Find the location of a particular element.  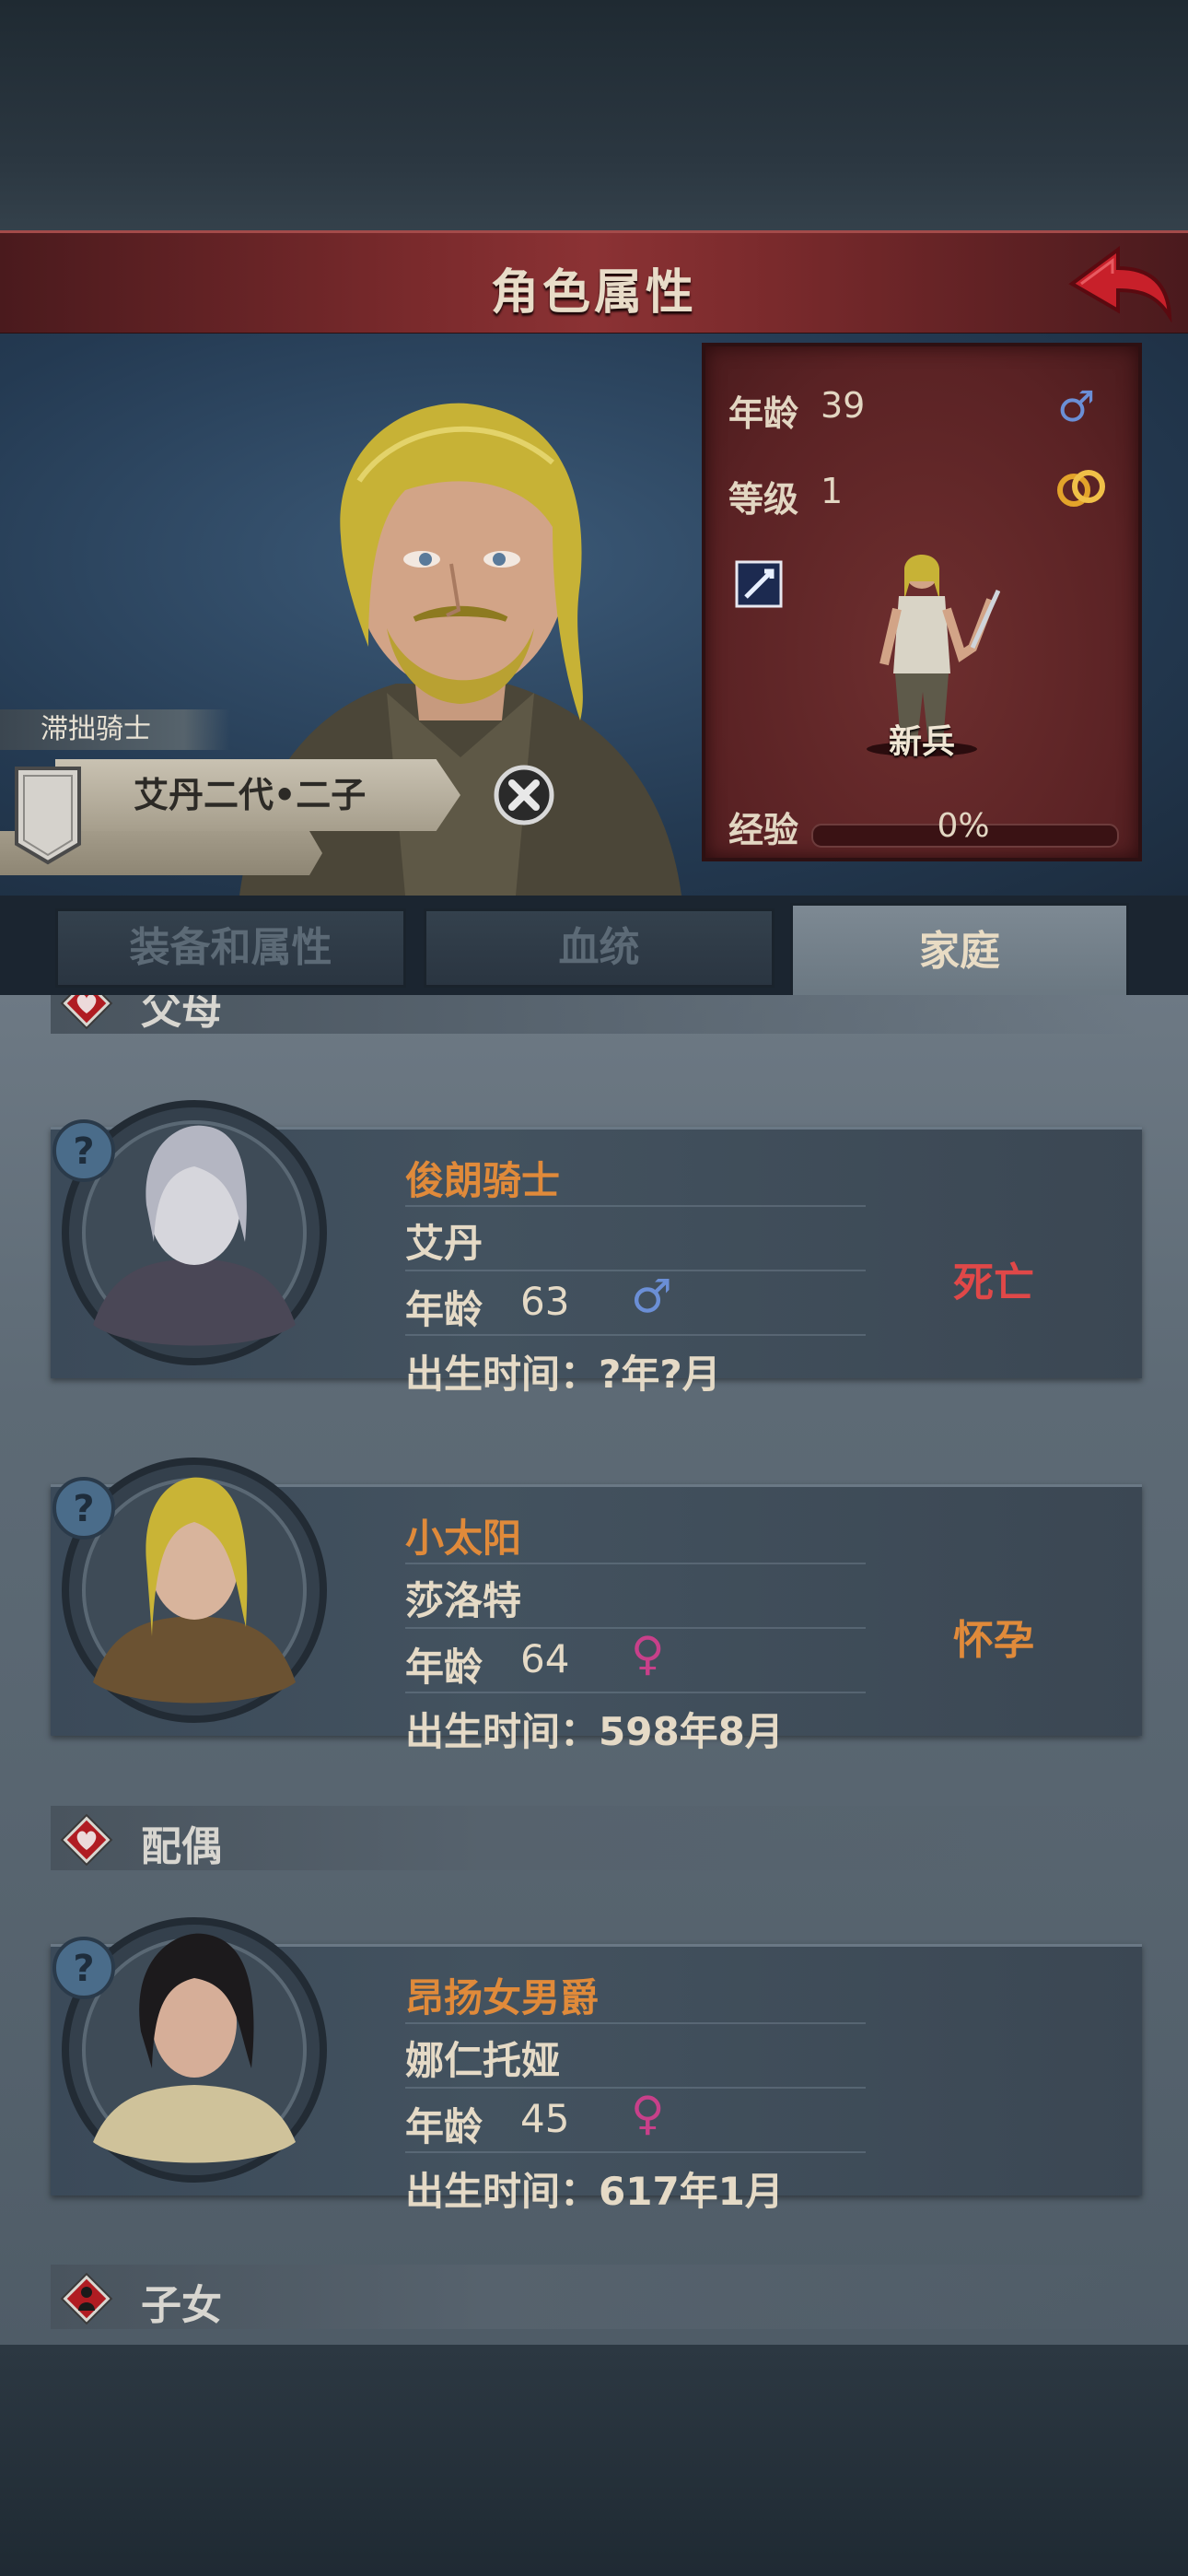

member-age: 64 is located at coordinates (545, 1659).